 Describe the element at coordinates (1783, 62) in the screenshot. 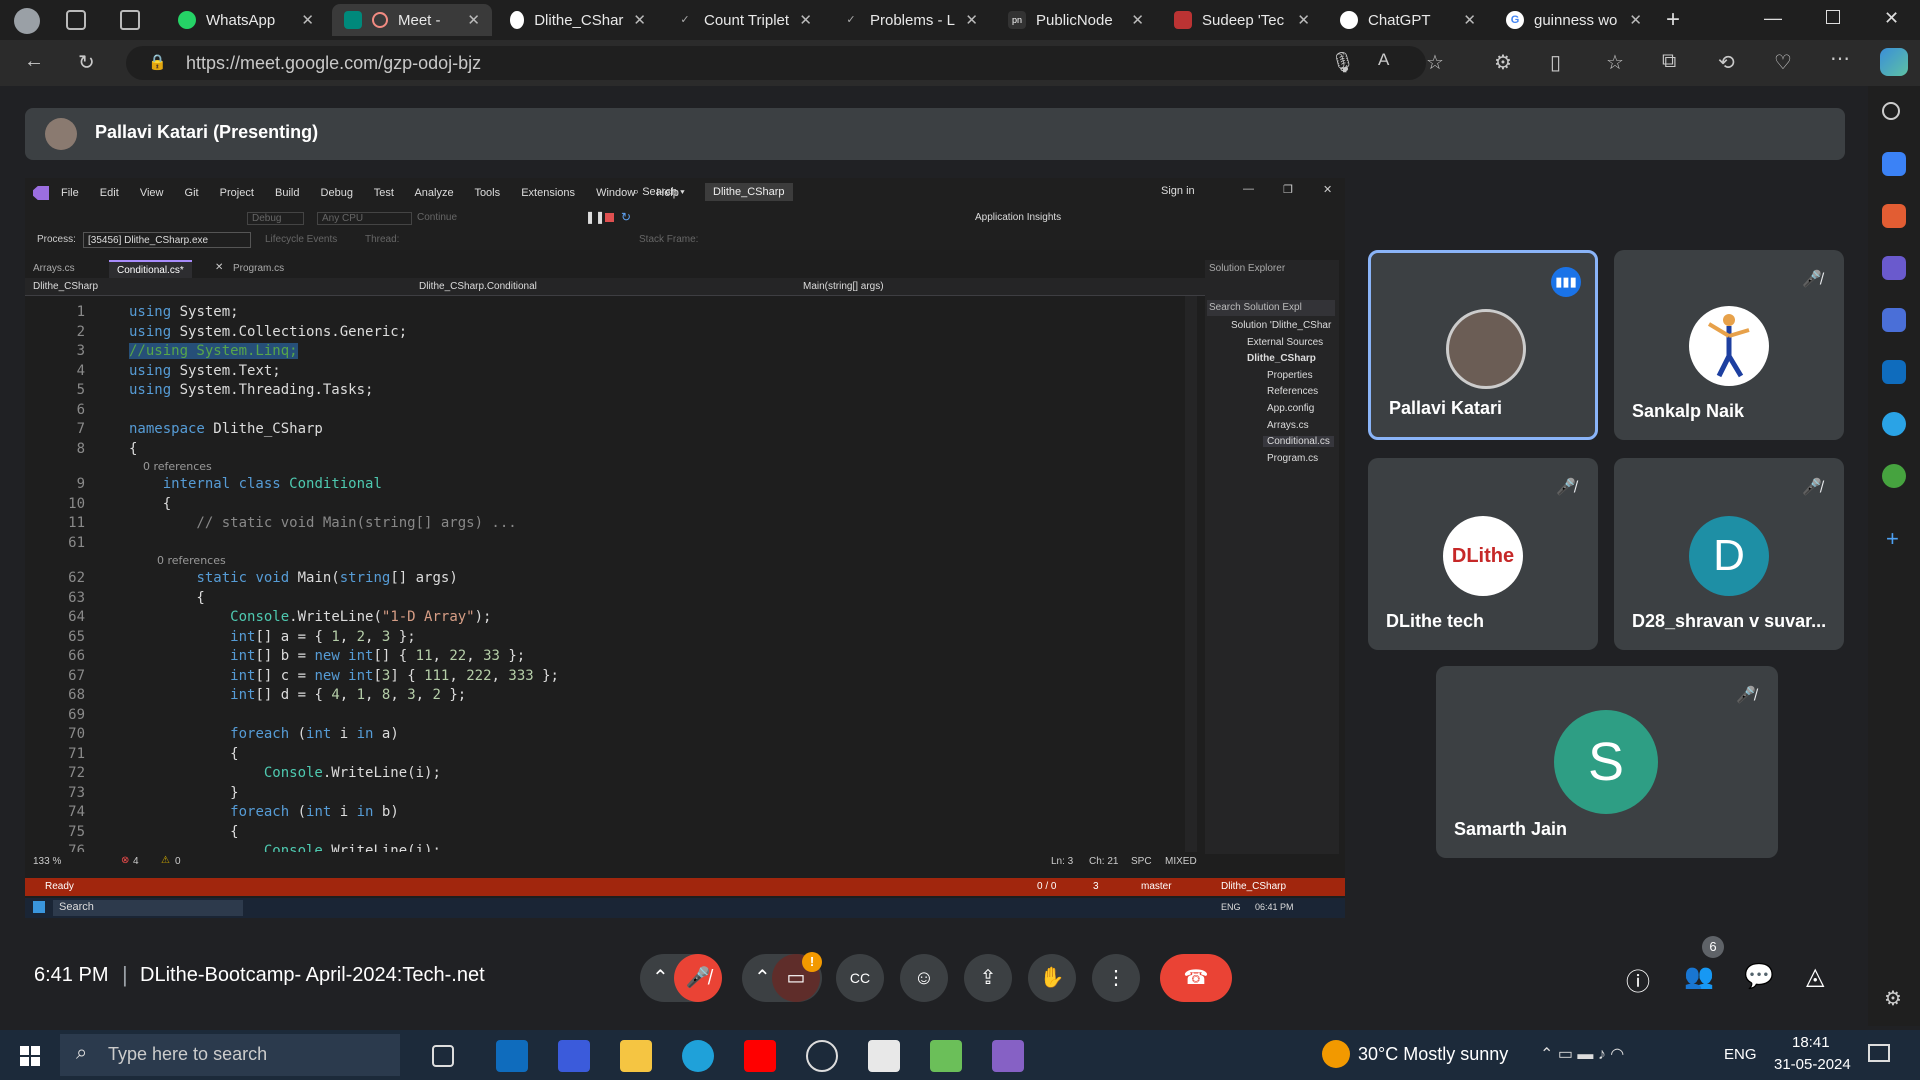

I see `browser-essentials-icon: ♡` at that location.